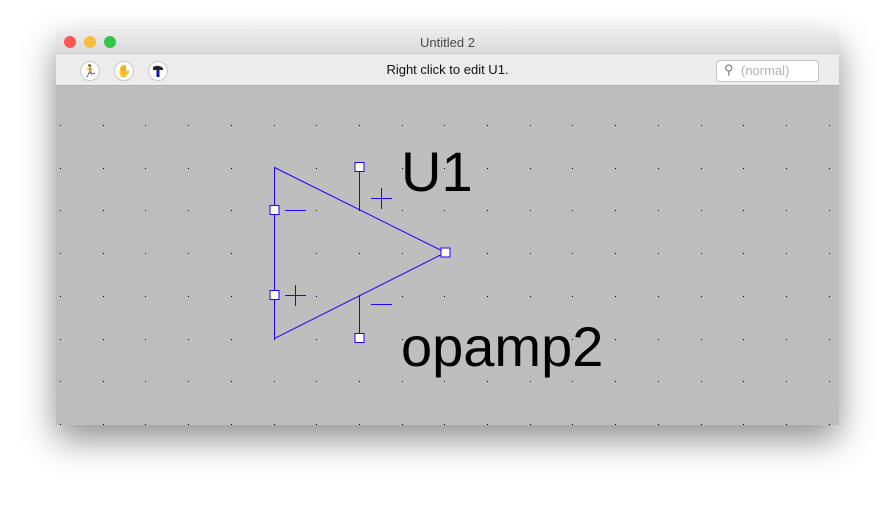 The image size is (895, 505). I want to click on toolbar: 🏃 ✋ Right click to edit U1. ⚲, so click(447, 70).